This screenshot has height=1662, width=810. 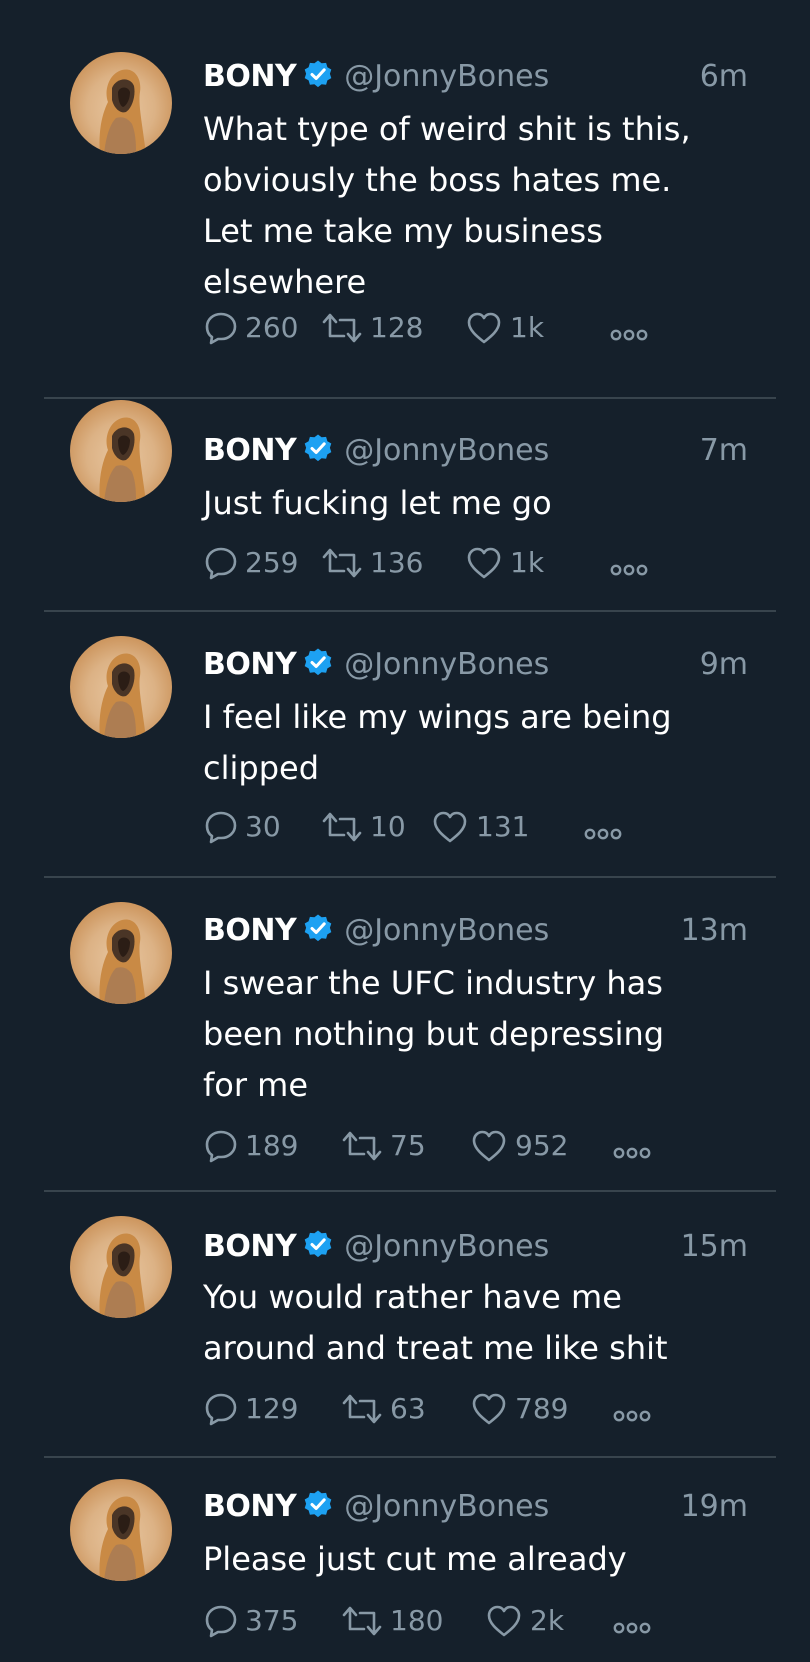 I want to click on retweet-button: 10, so click(x=380, y=827).